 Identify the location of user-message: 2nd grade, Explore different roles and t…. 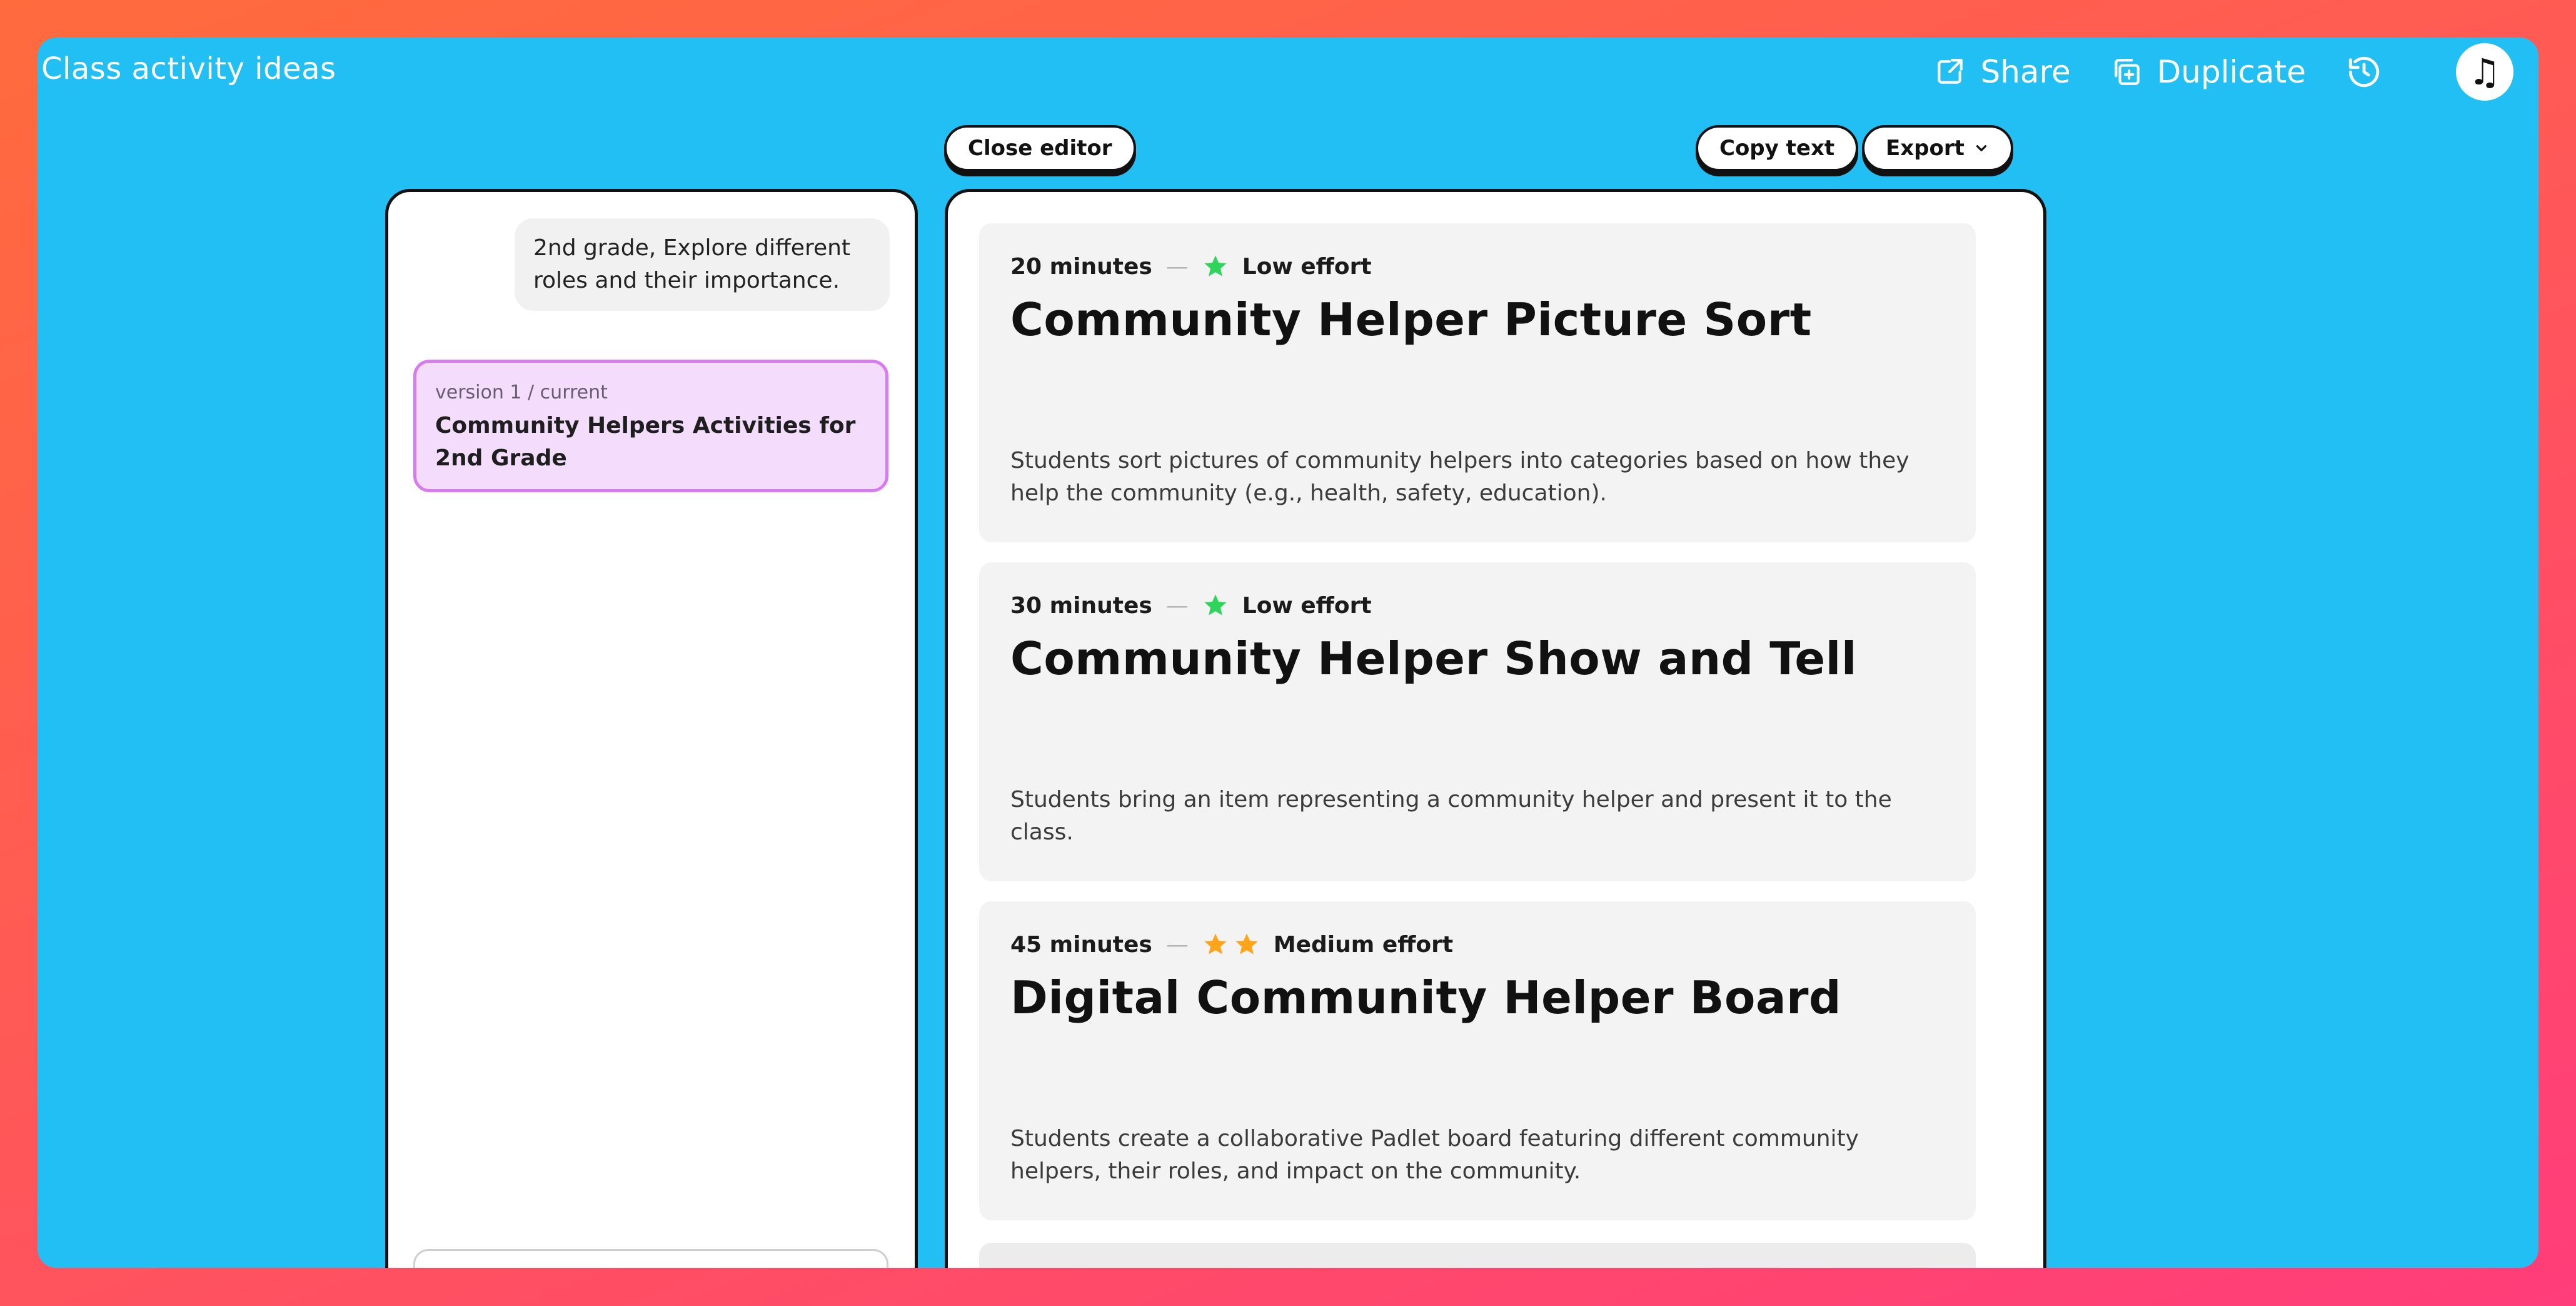
(702, 264).